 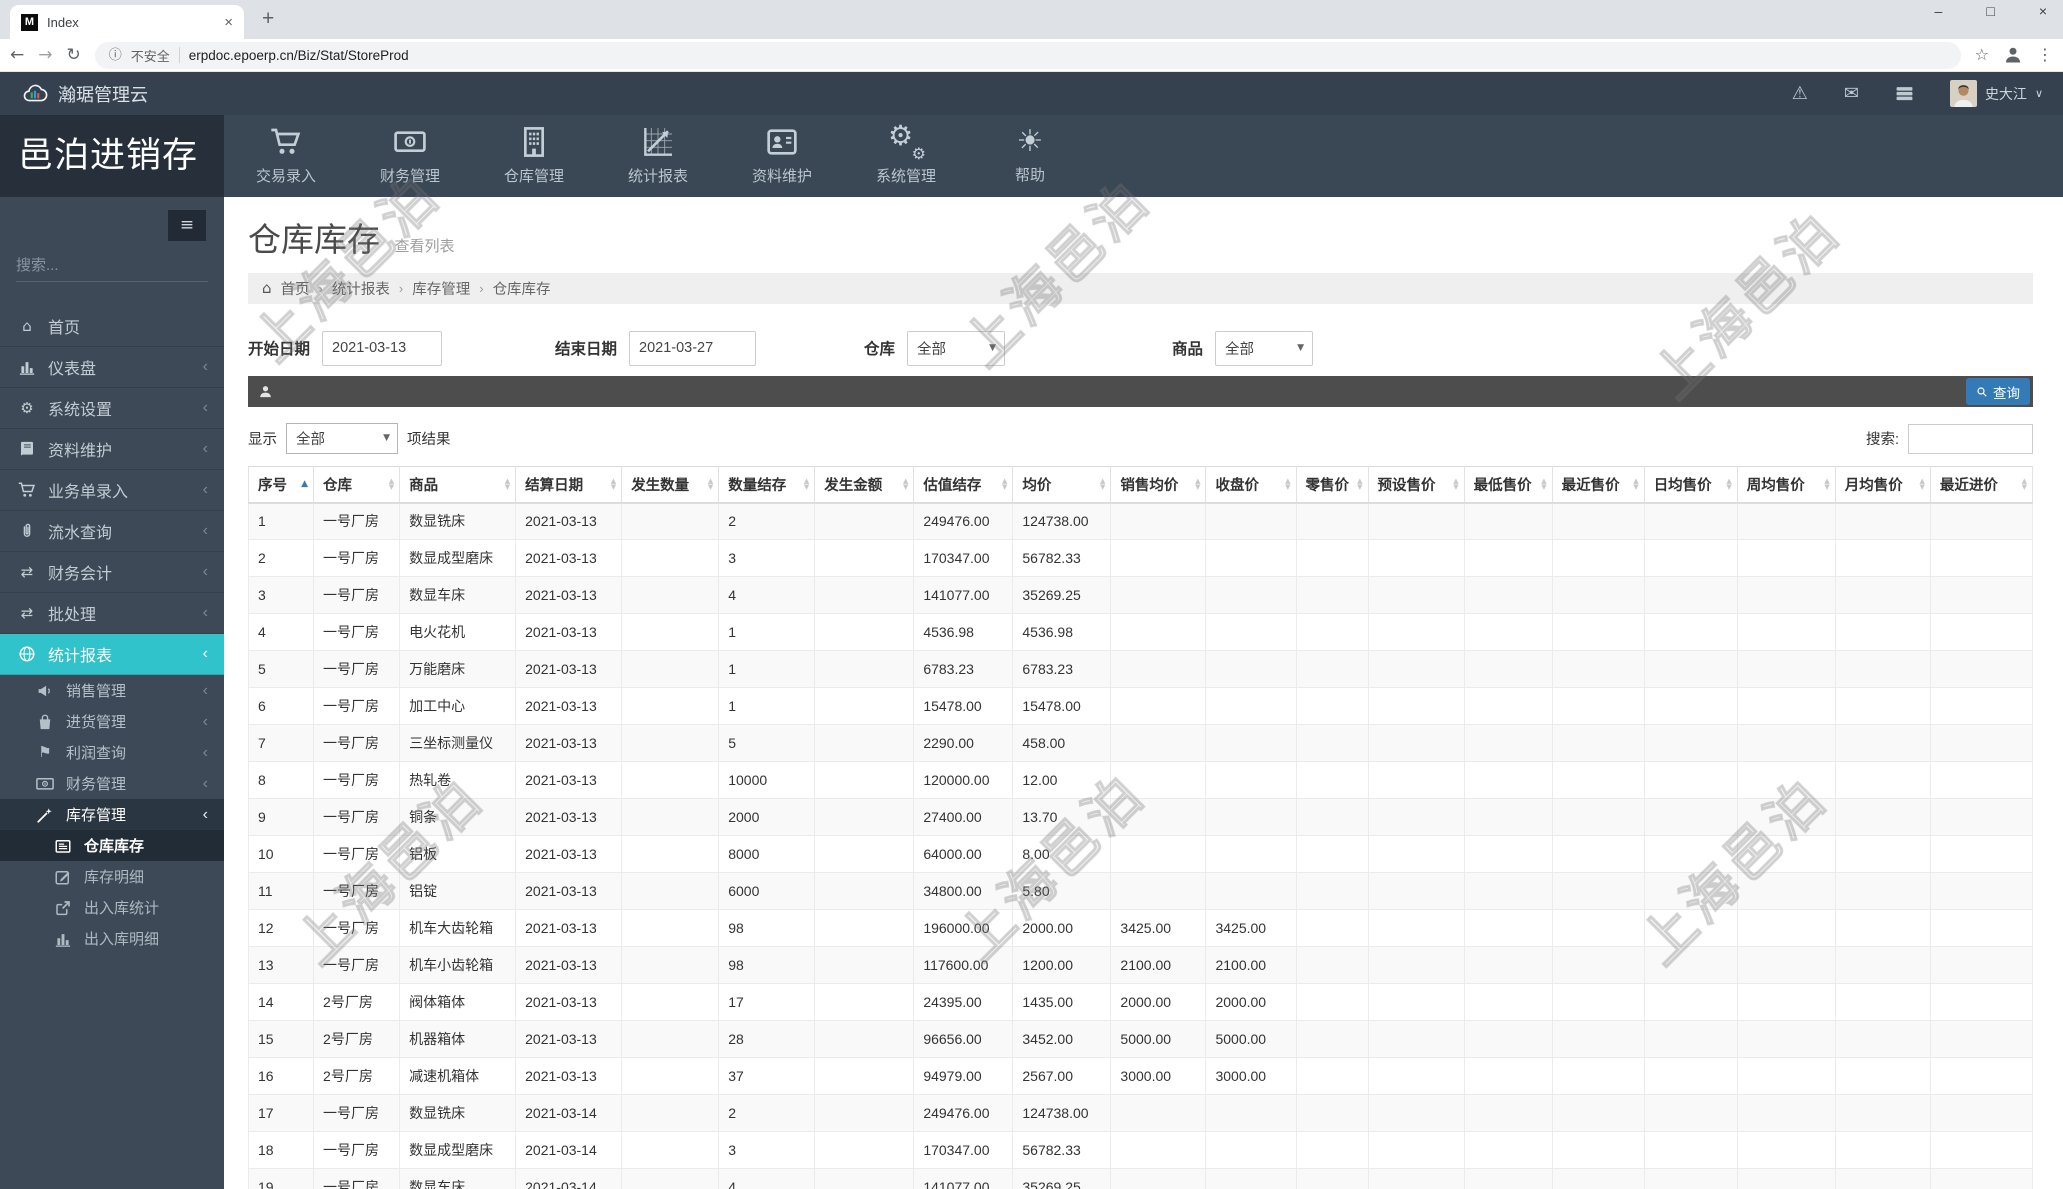 I want to click on bookmark-star-icon: ☆, so click(x=1982, y=55).